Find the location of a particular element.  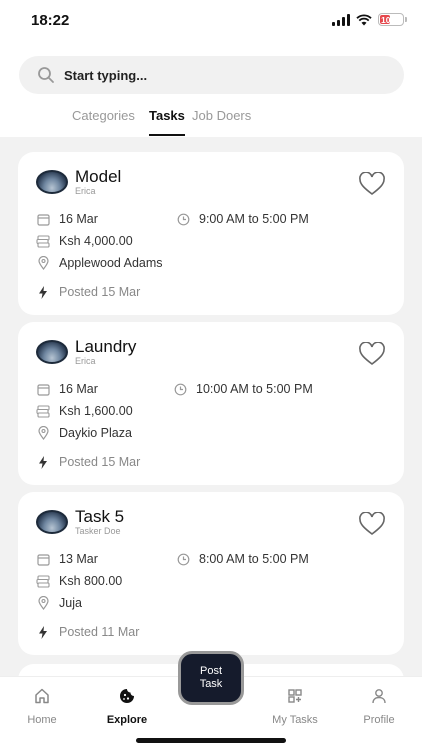

wifi-icon is located at coordinates (364, 19).